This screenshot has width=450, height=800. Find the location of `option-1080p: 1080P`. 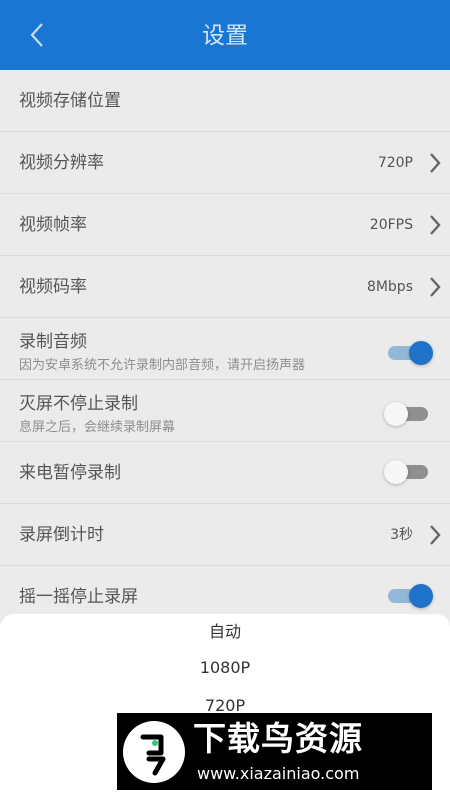

option-1080p: 1080P is located at coordinates (225, 668).